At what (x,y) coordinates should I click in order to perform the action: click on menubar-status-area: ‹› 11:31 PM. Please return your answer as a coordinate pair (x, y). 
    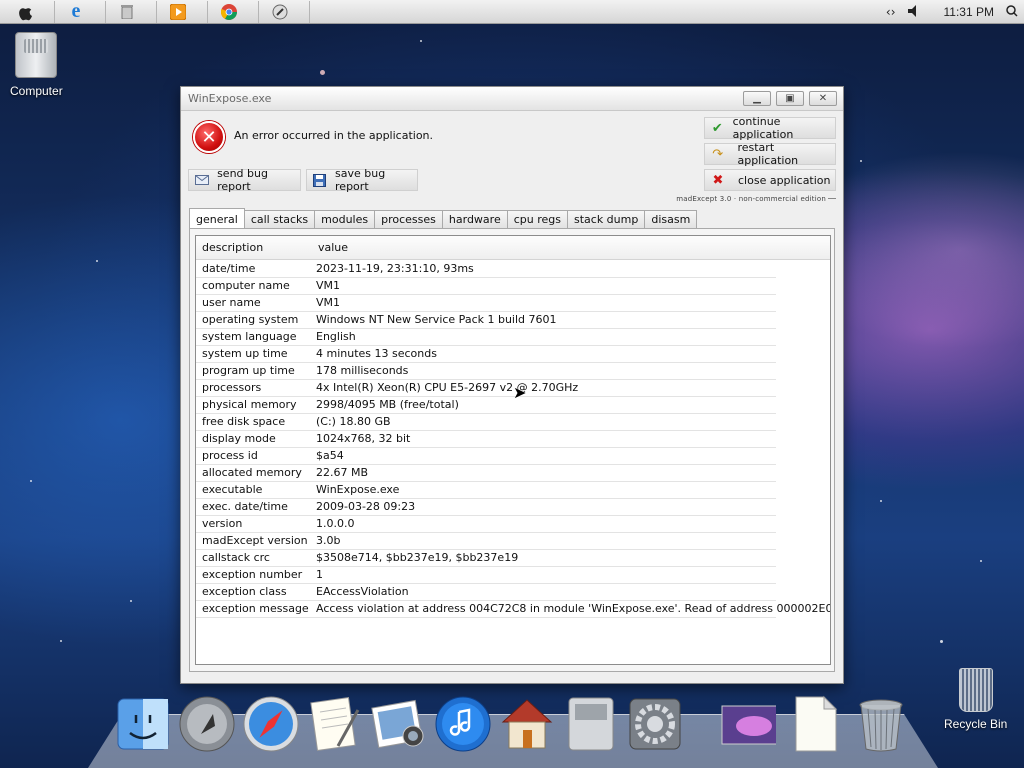
    Looking at the image, I should click on (952, 12).